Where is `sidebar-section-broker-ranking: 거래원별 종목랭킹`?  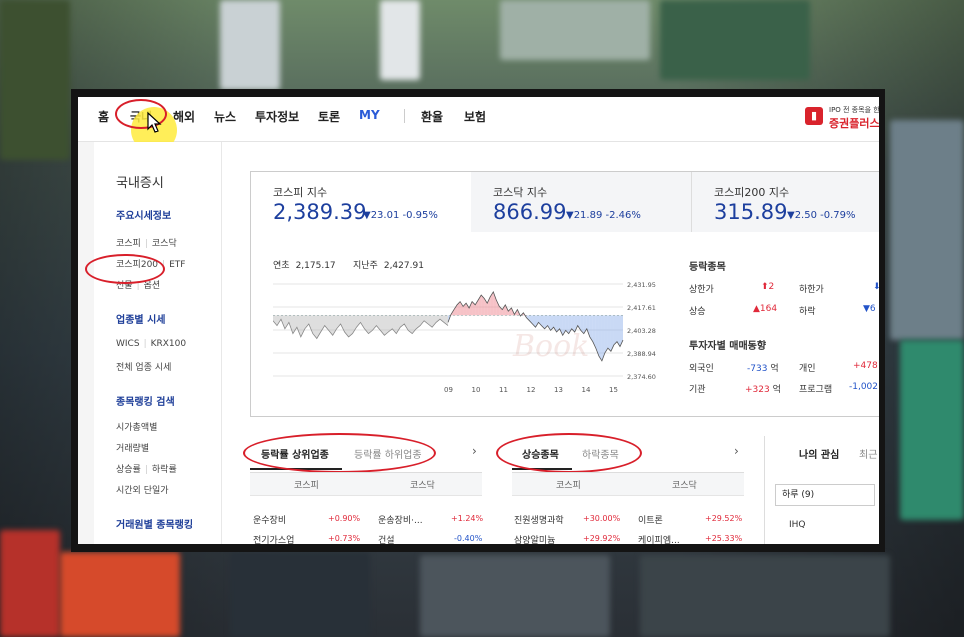 sidebar-section-broker-ranking: 거래원별 종목랭킹 is located at coordinates (154, 523).